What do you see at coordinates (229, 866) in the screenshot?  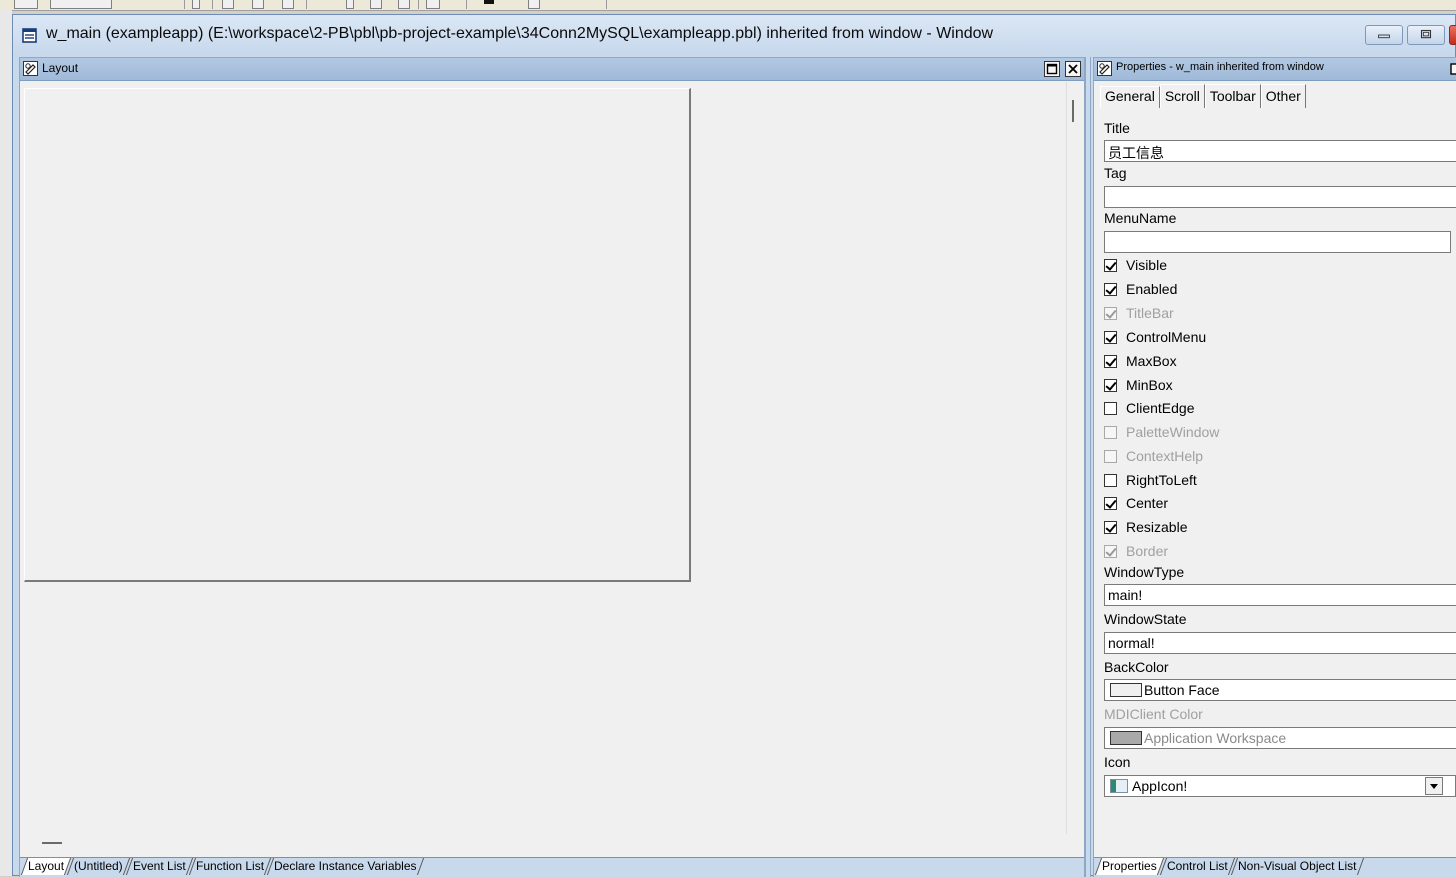 I see `tab-function-list: Function List` at bounding box center [229, 866].